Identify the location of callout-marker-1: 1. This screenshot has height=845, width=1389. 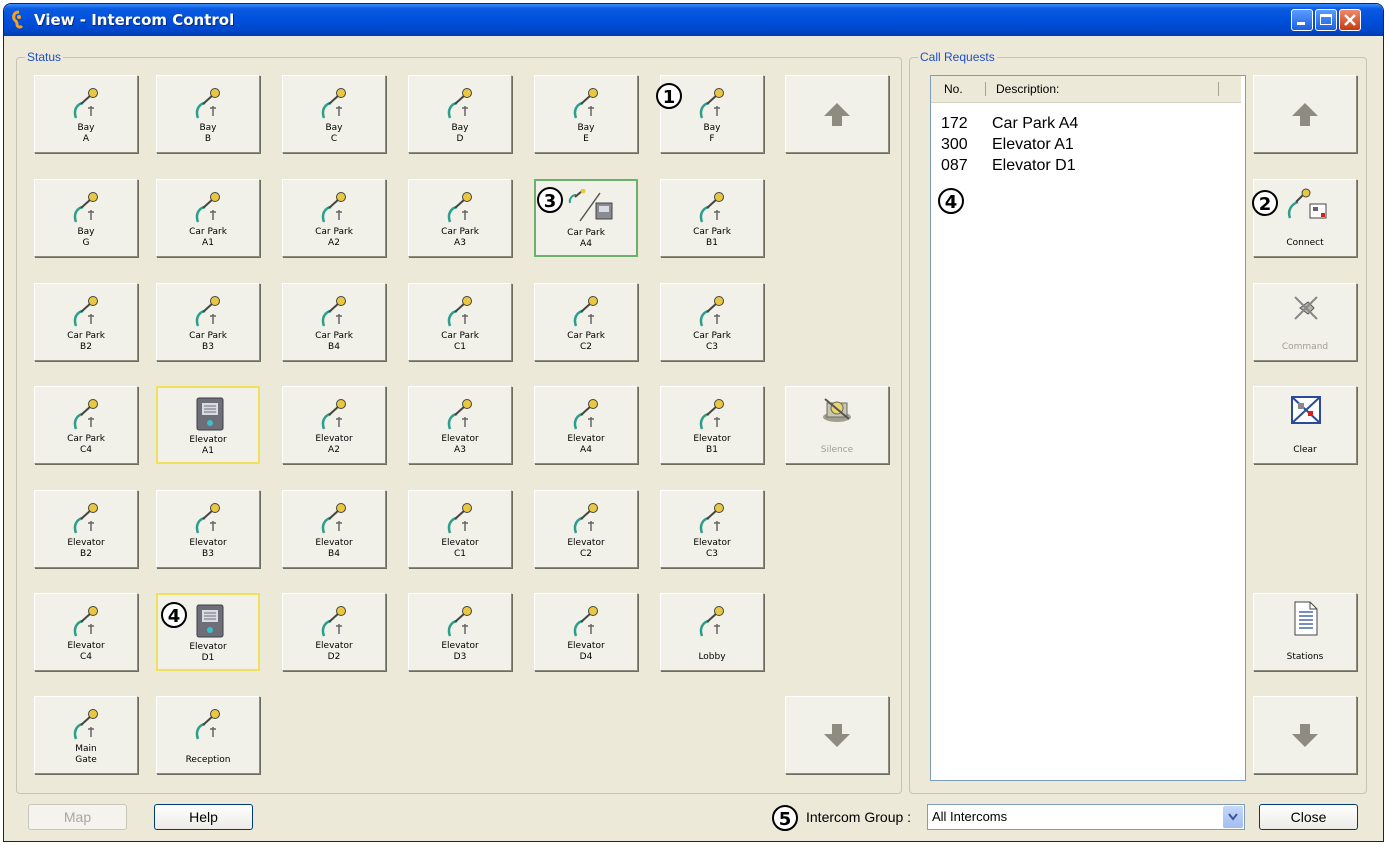
(669, 96).